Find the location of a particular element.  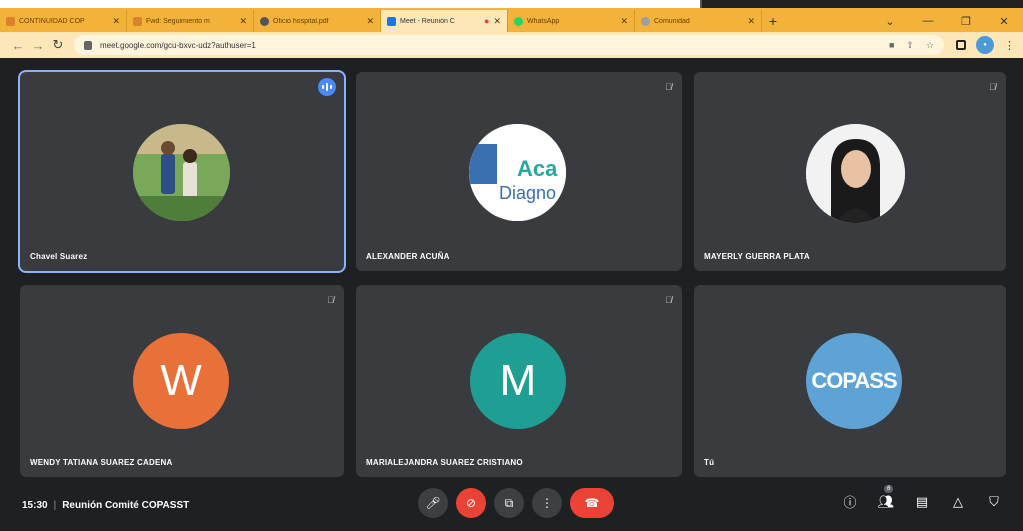

participant-tile-5: 🎙̸ M MARIALEJANDRA SUAREZ CRISTIANO is located at coordinates (519, 381).